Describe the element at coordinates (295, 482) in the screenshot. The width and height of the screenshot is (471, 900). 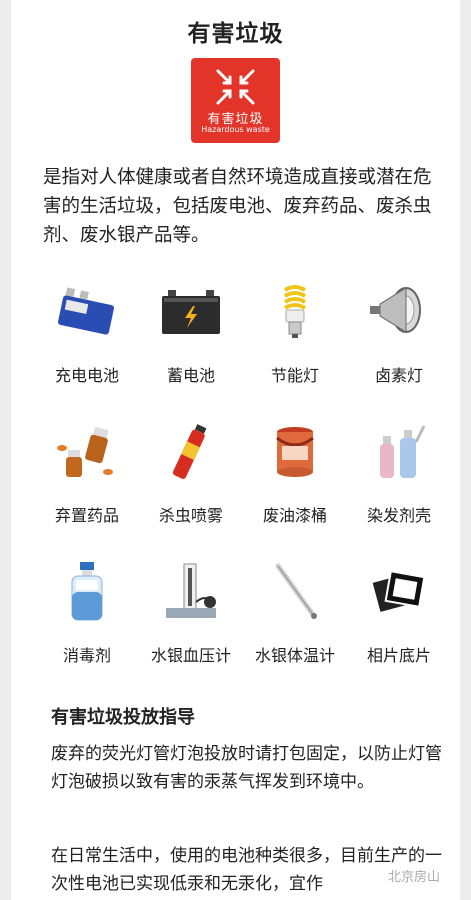
I see `item-paint-bucket: 废油漆桶` at that location.